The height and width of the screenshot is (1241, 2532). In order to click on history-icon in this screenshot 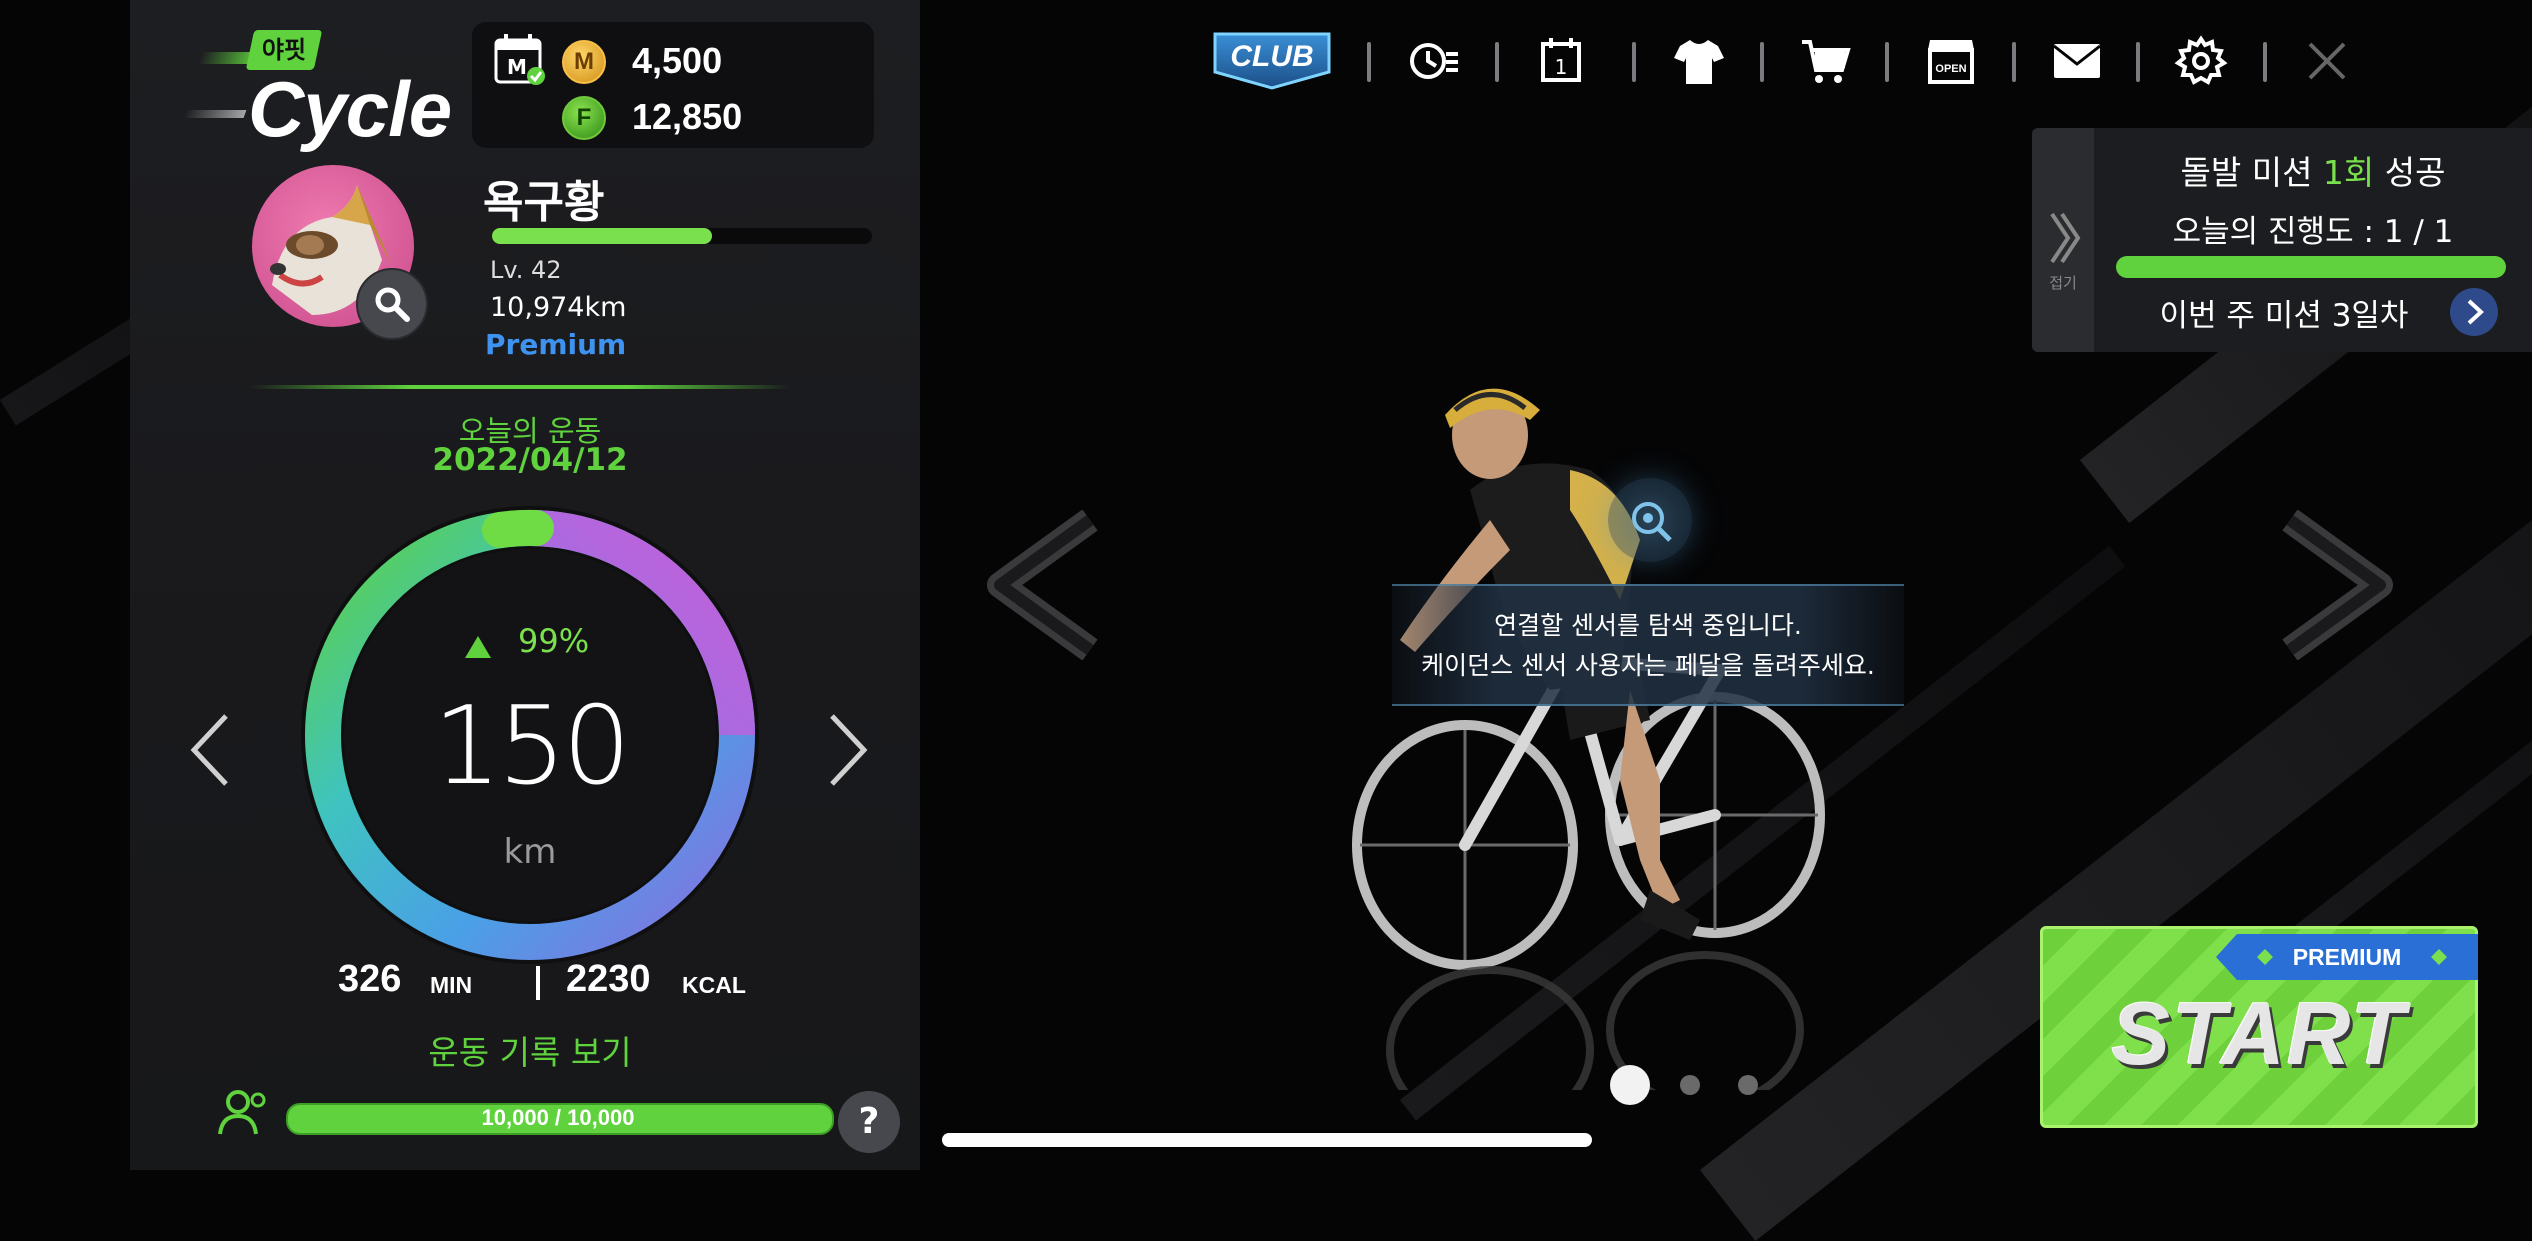, I will do `click(1433, 61)`.